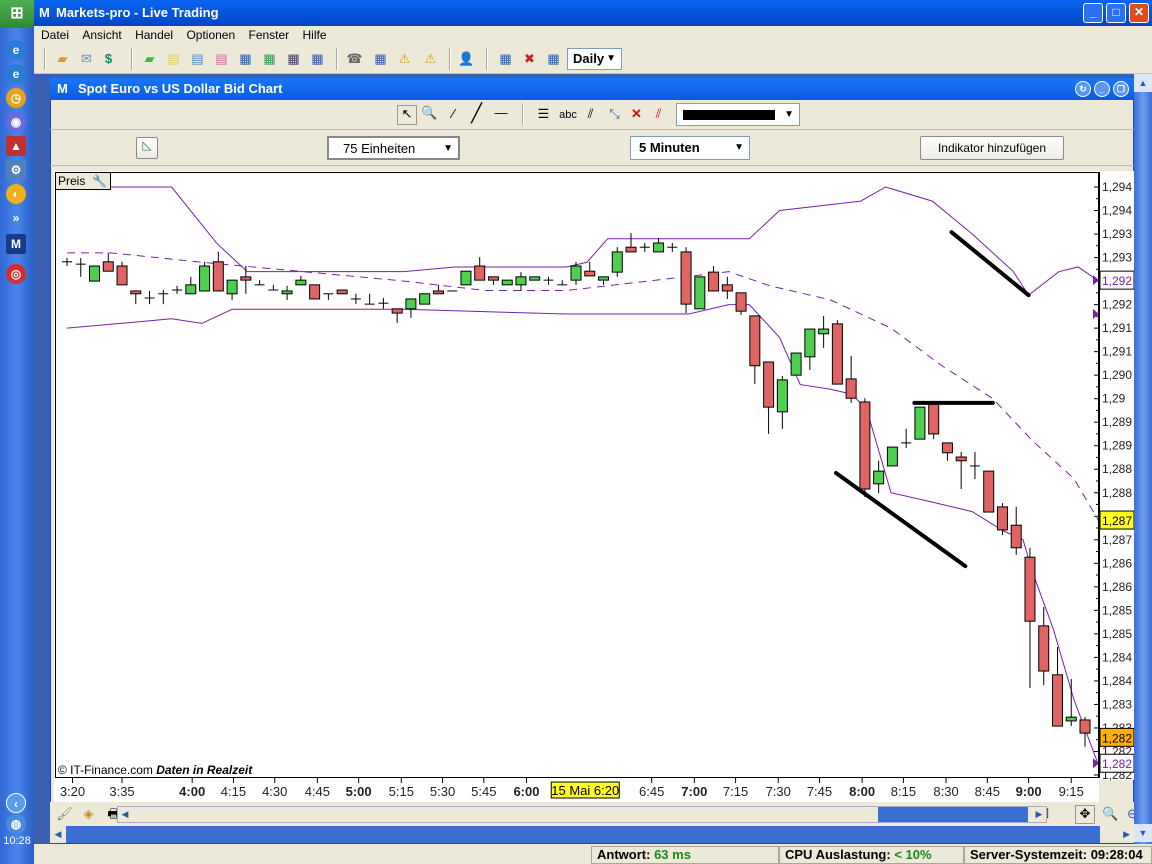  Describe the element at coordinates (1143, 833) in the screenshot. I see `scroll-down-icon: ▼` at that location.